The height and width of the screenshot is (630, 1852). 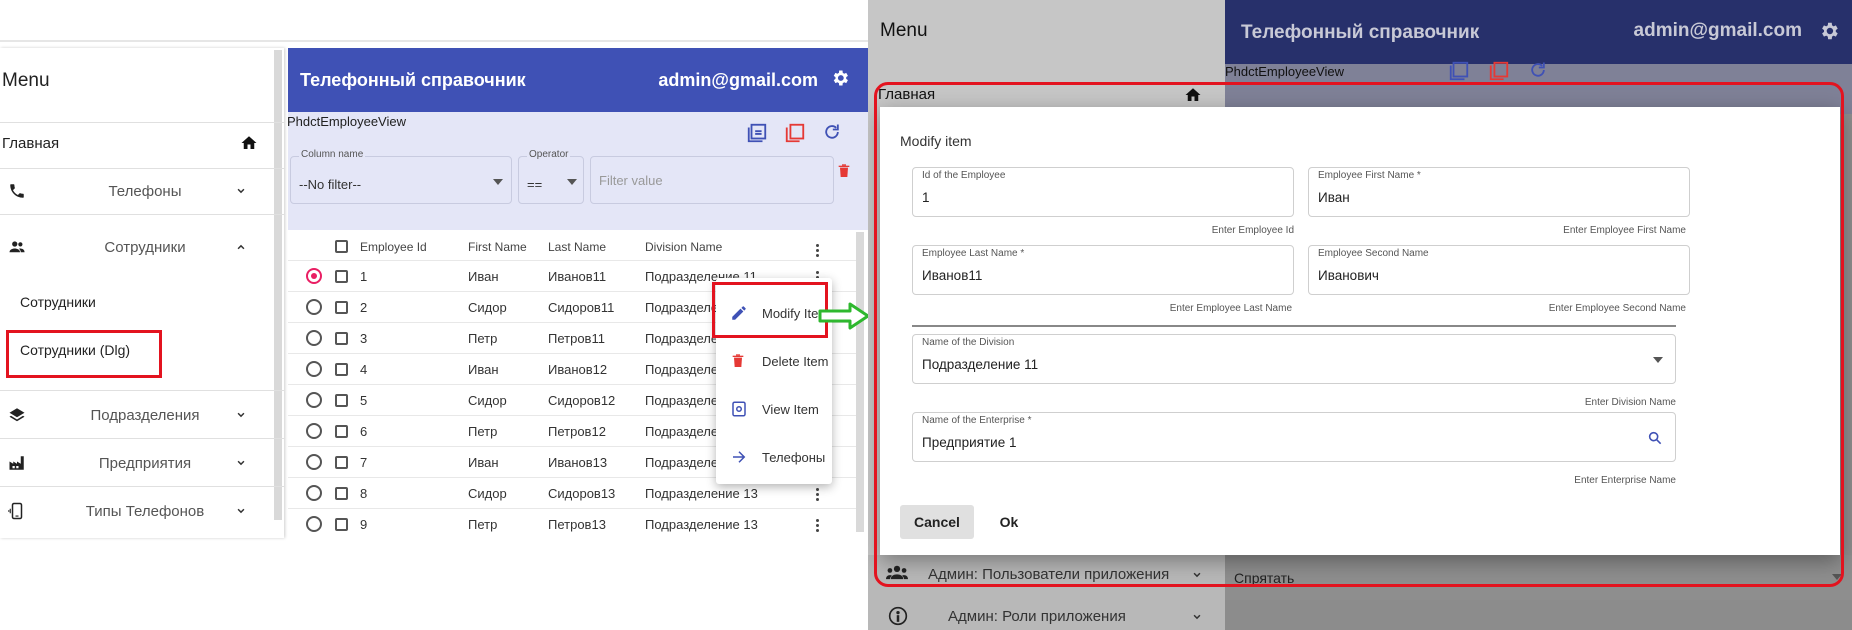 I want to click on table-cell: 4, so click(x=364, y=369).